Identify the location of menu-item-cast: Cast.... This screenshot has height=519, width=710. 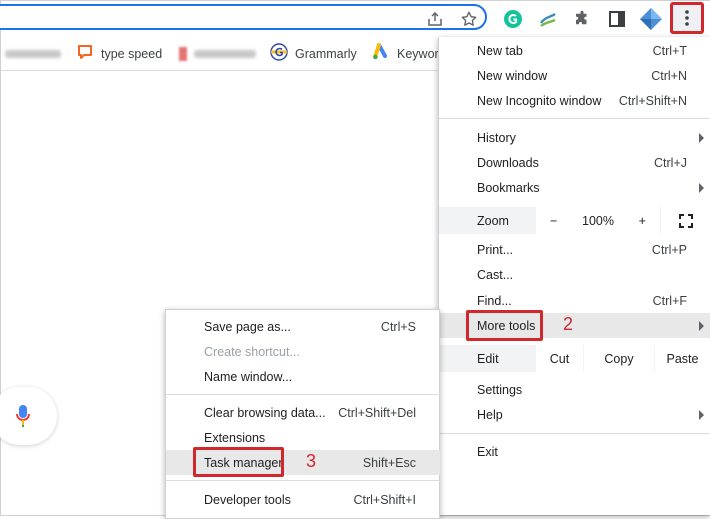
(574, 274).